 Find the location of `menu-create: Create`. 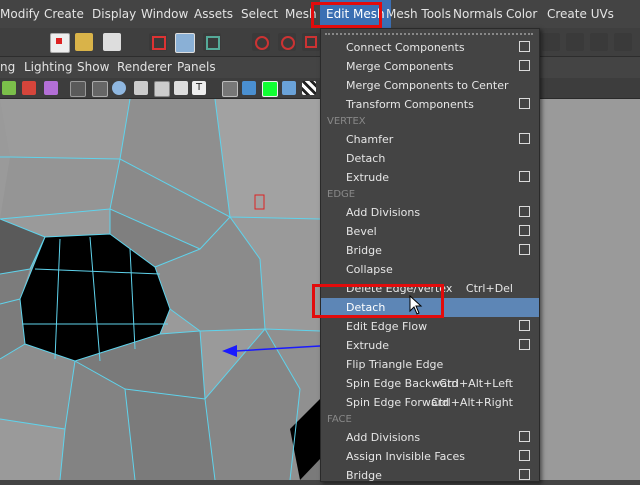

menu-create: Create is located at coordinates (64, 14).